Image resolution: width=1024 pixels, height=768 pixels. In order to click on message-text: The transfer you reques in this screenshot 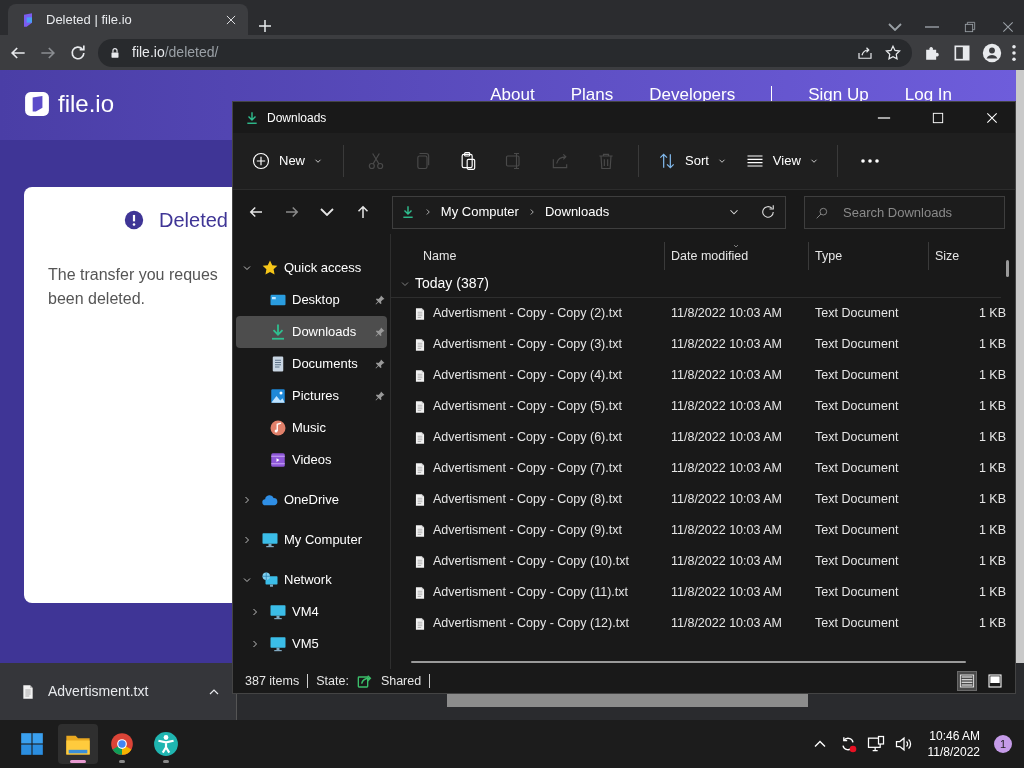, I will do `click(133, 275)`.